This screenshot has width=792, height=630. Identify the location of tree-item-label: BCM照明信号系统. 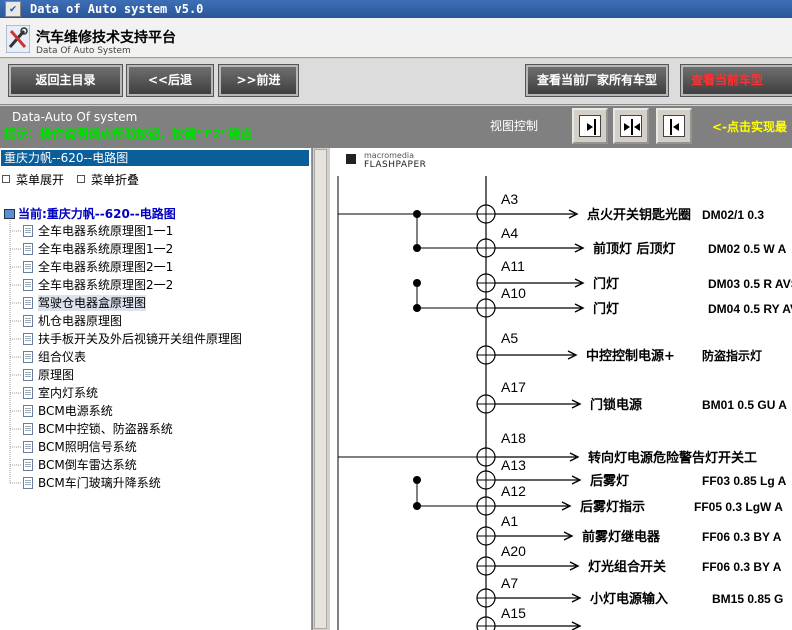
(87, 447).